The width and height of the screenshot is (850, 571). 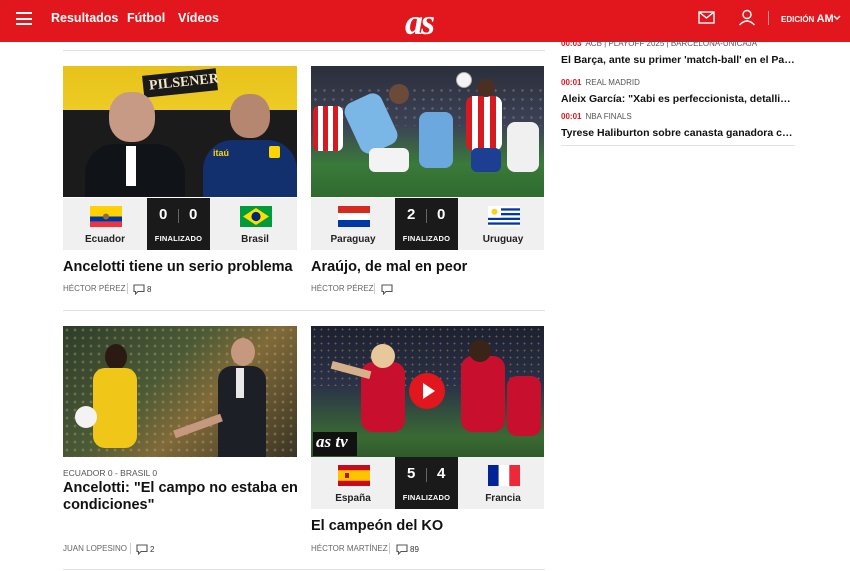 What do you see at coordinates (332, 441) in the screenshot?
I see `as-tv-label: as tv` at bounding box center [332, 441].